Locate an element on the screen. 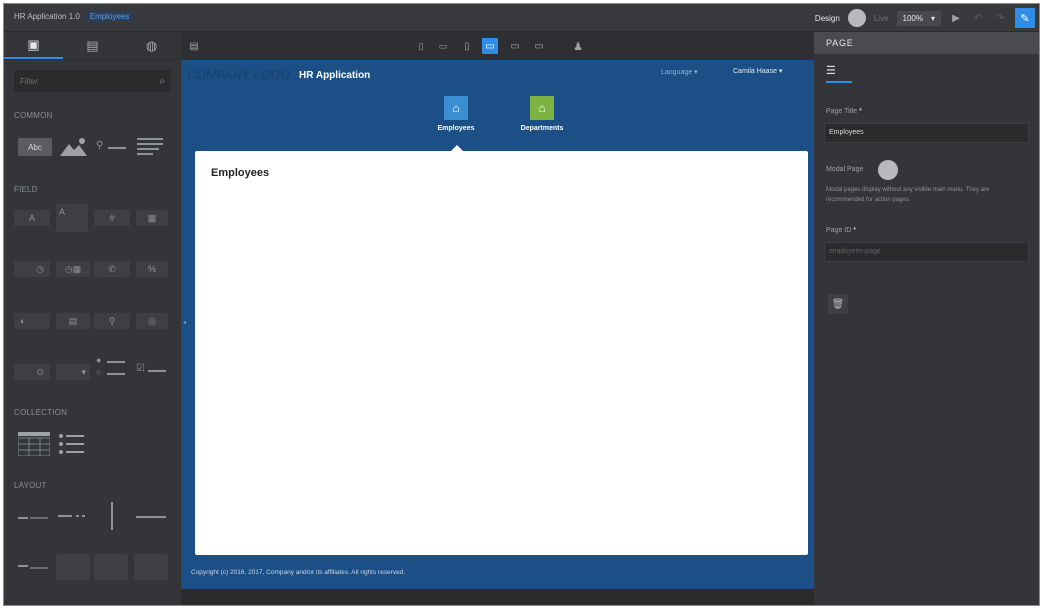 Image resolution: width=1043 pixels, height=612 pixels. section-field: FIELD is located at coordinates (26, 189).